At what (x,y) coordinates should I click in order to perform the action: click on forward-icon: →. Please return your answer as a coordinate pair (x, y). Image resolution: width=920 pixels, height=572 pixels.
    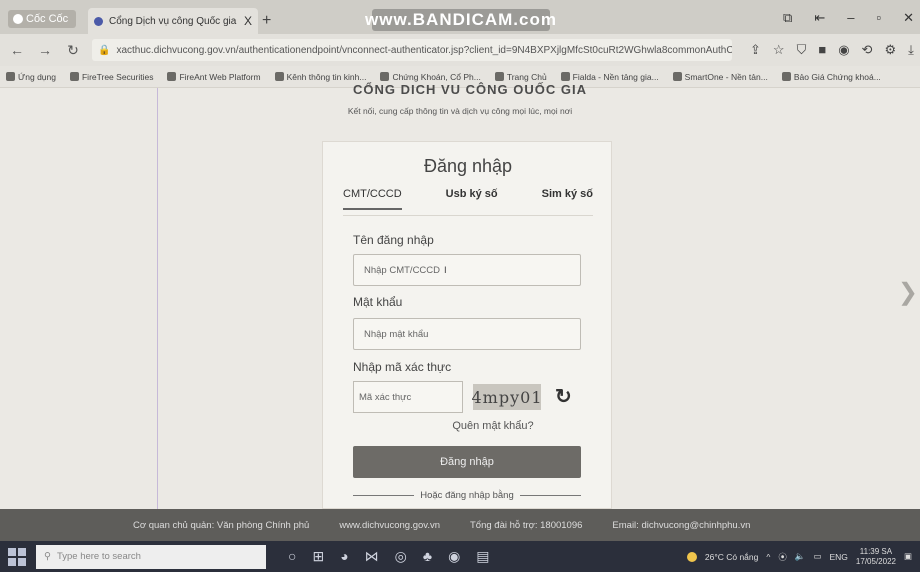
    Looking at the image, I should click on (45, 50).